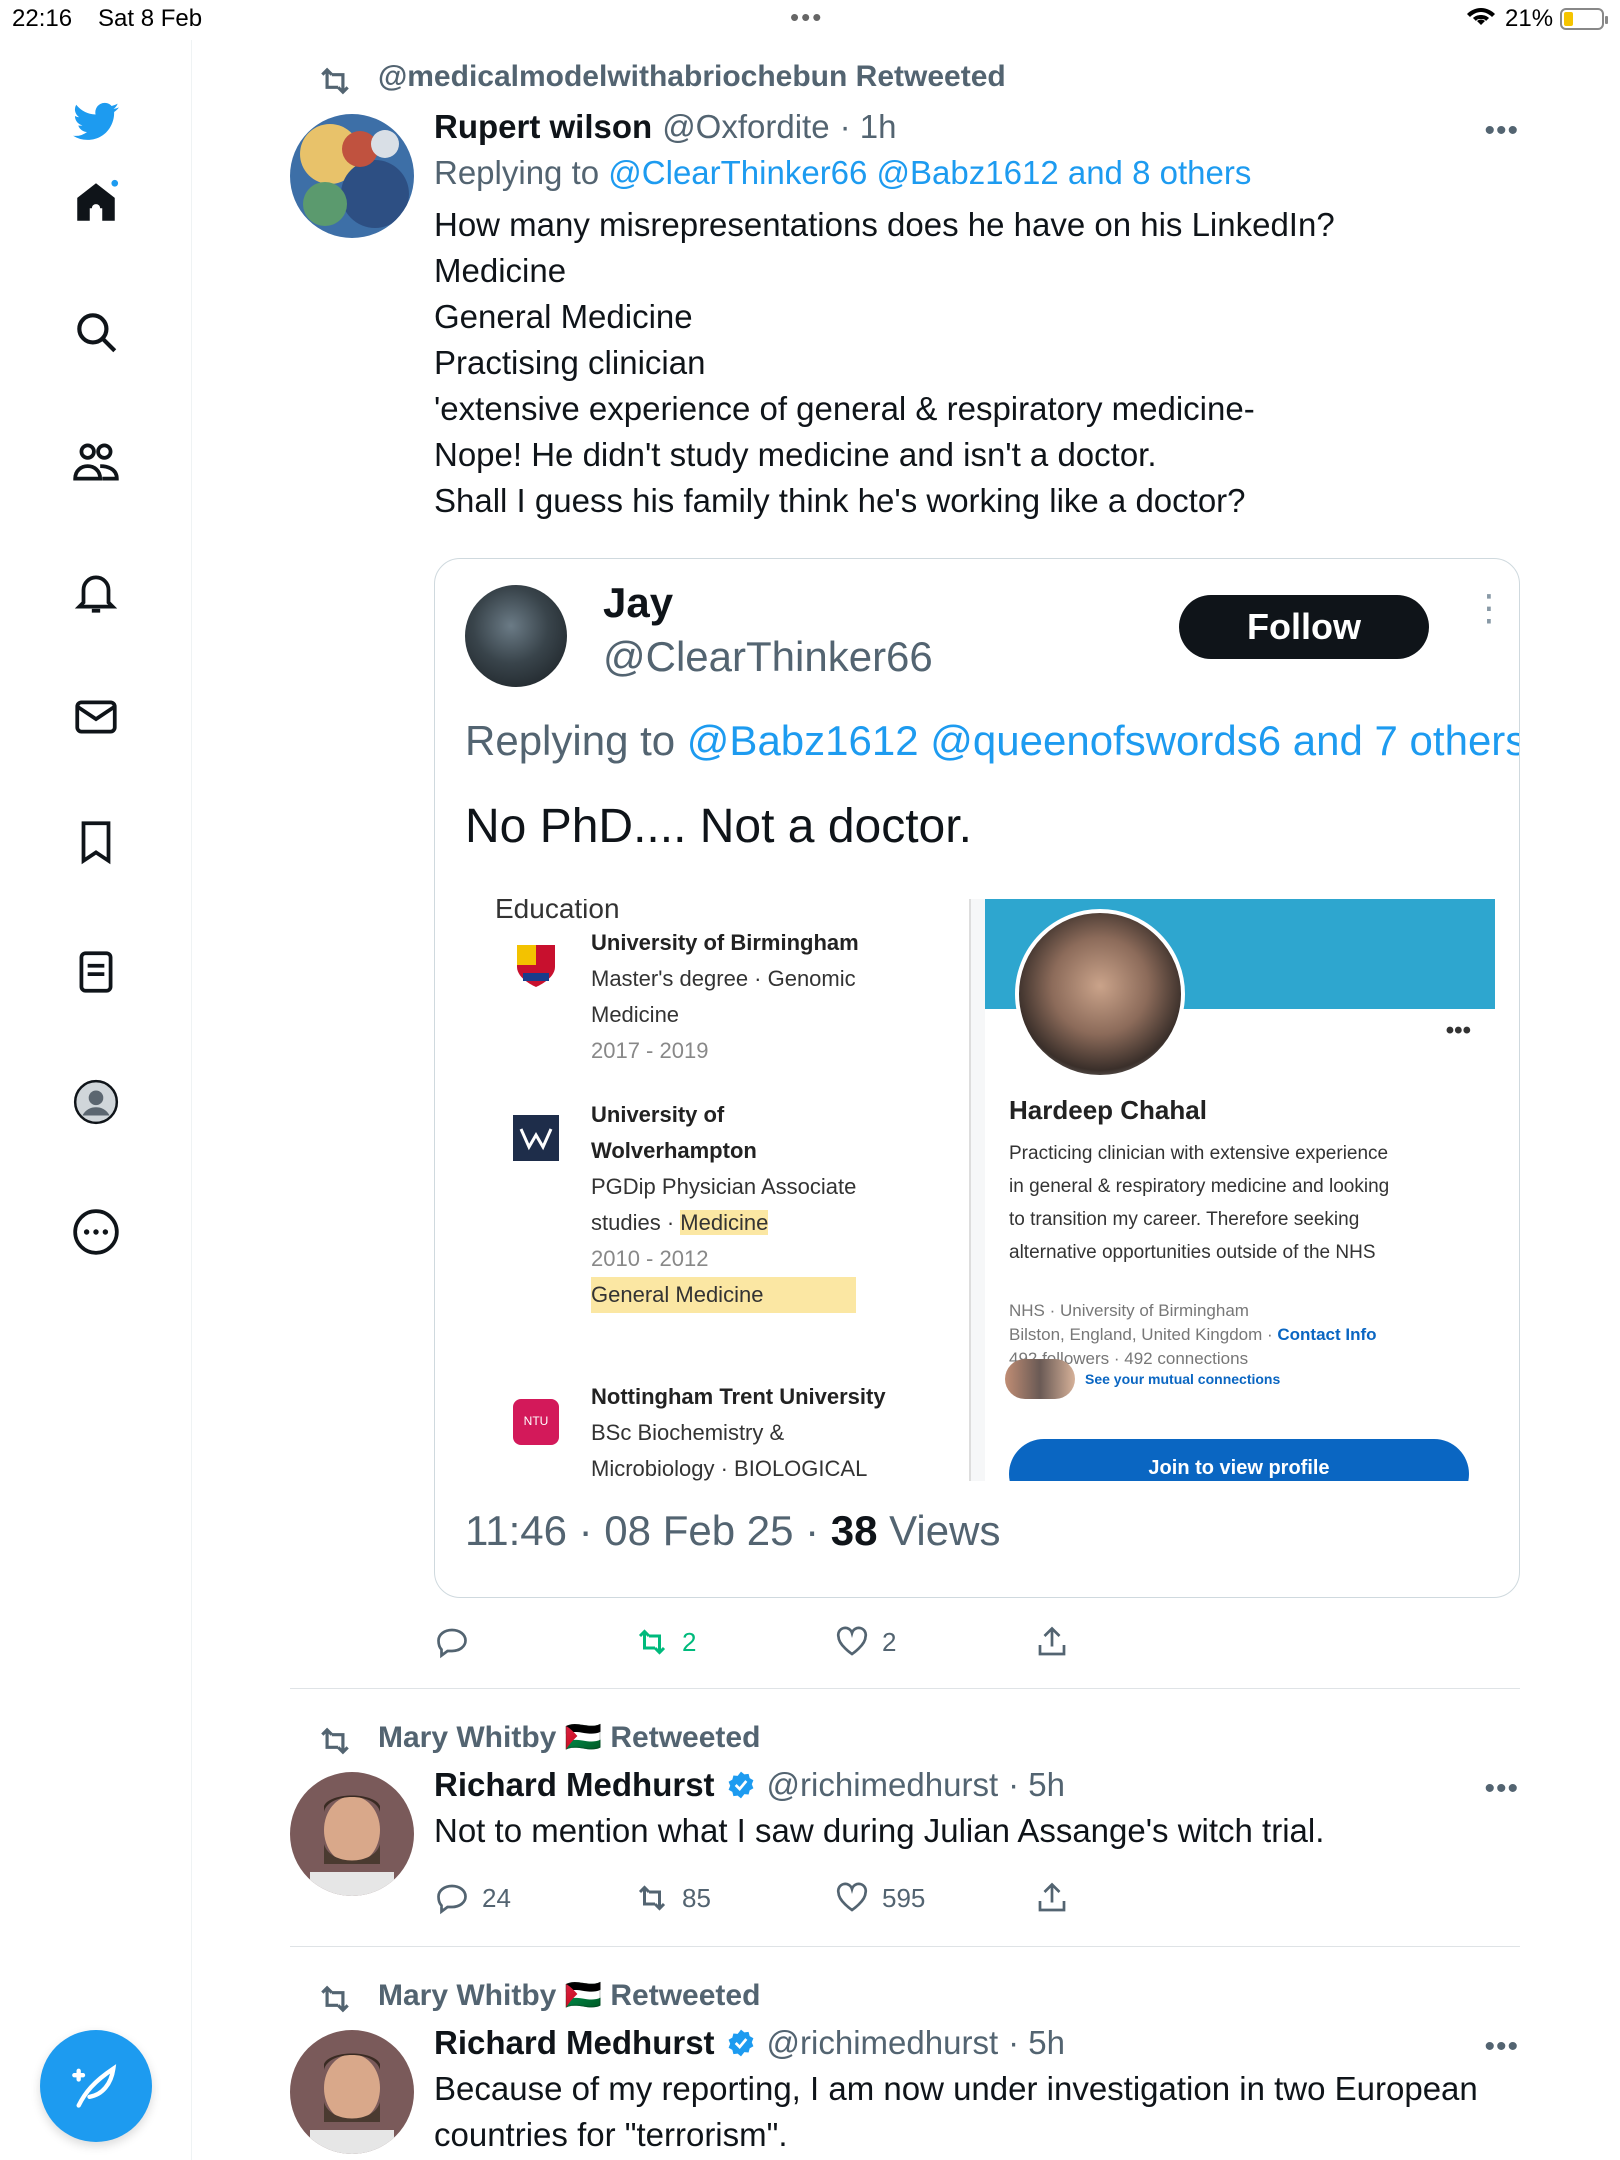 The image size is (1620, 2160). What do you see at coordinates (96, 202) in the screenshot?
I see `home-icon` at bounding box center [96, 202].